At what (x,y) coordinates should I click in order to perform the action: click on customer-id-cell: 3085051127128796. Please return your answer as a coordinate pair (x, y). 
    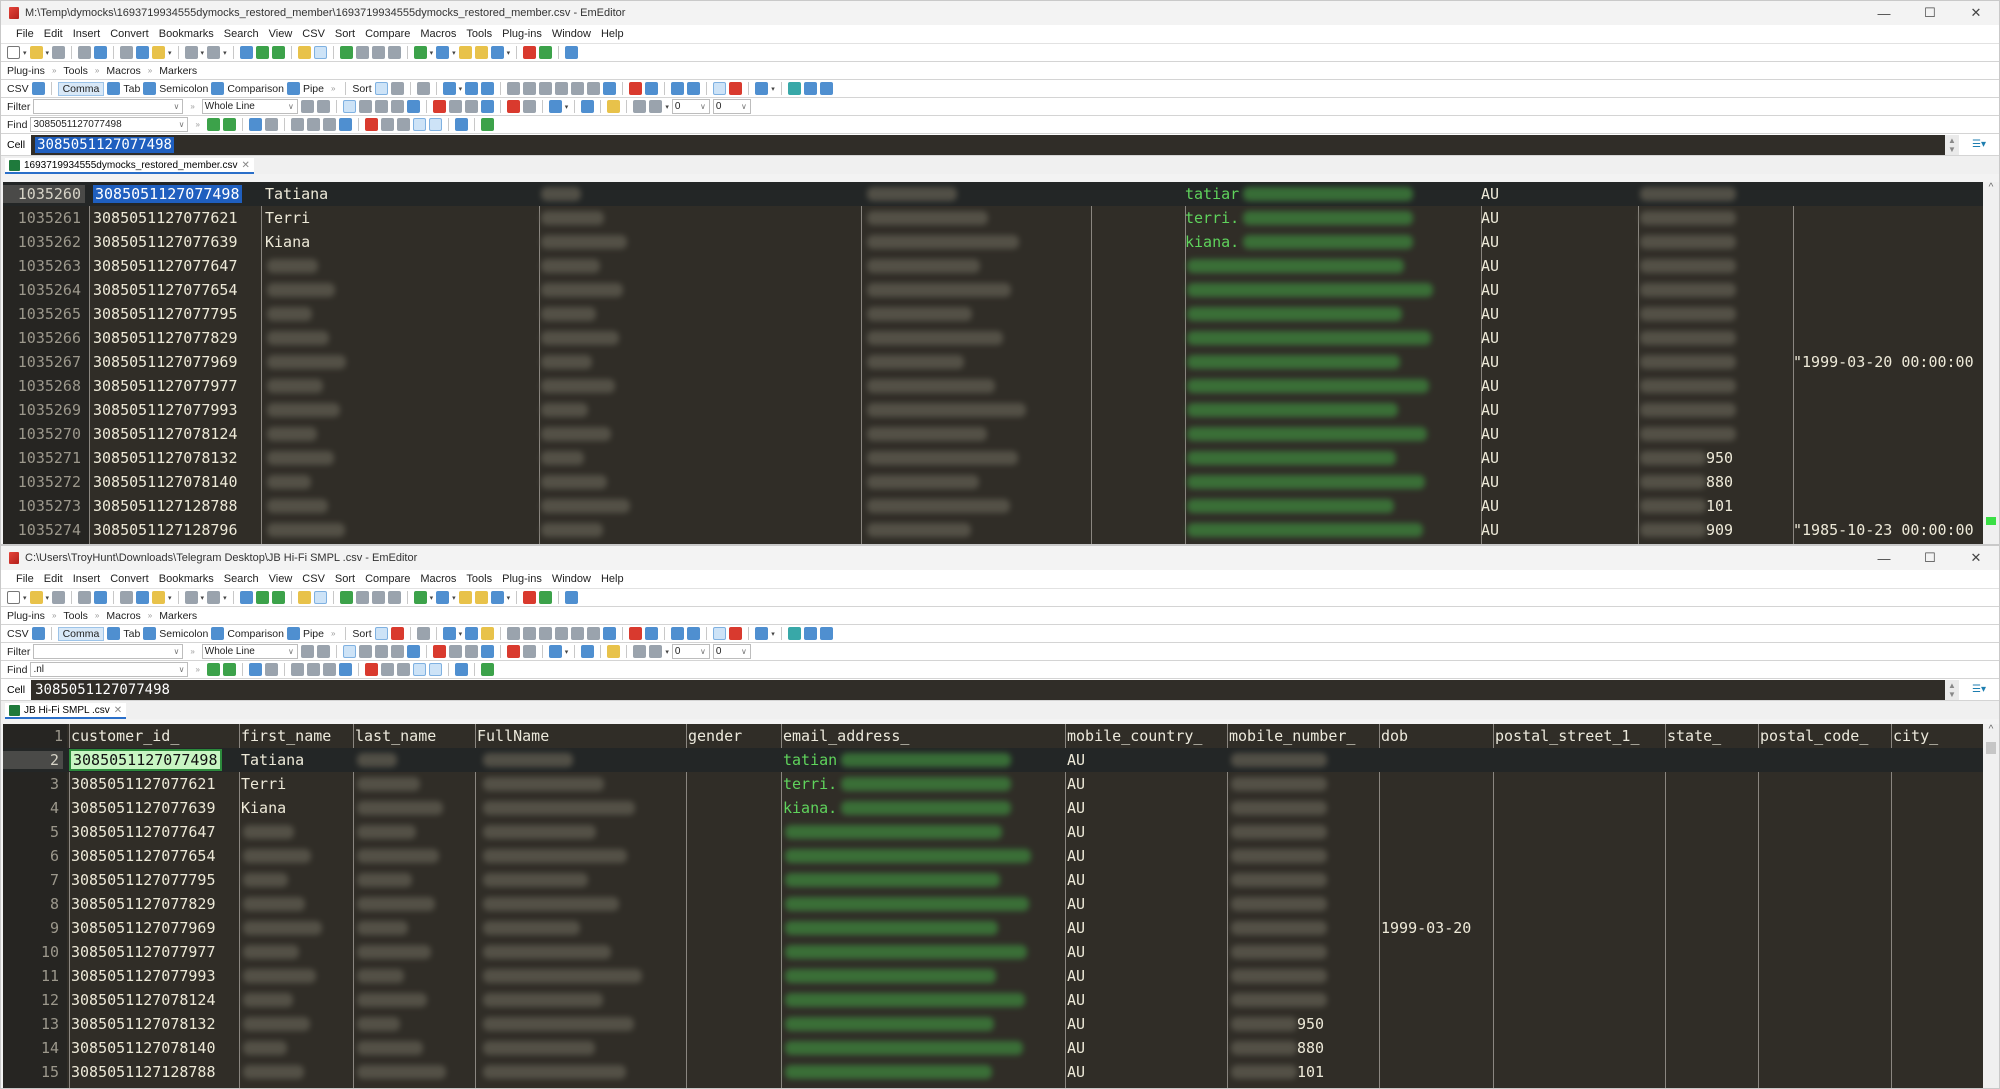
    Looking at the image, I should click on (165, 530).